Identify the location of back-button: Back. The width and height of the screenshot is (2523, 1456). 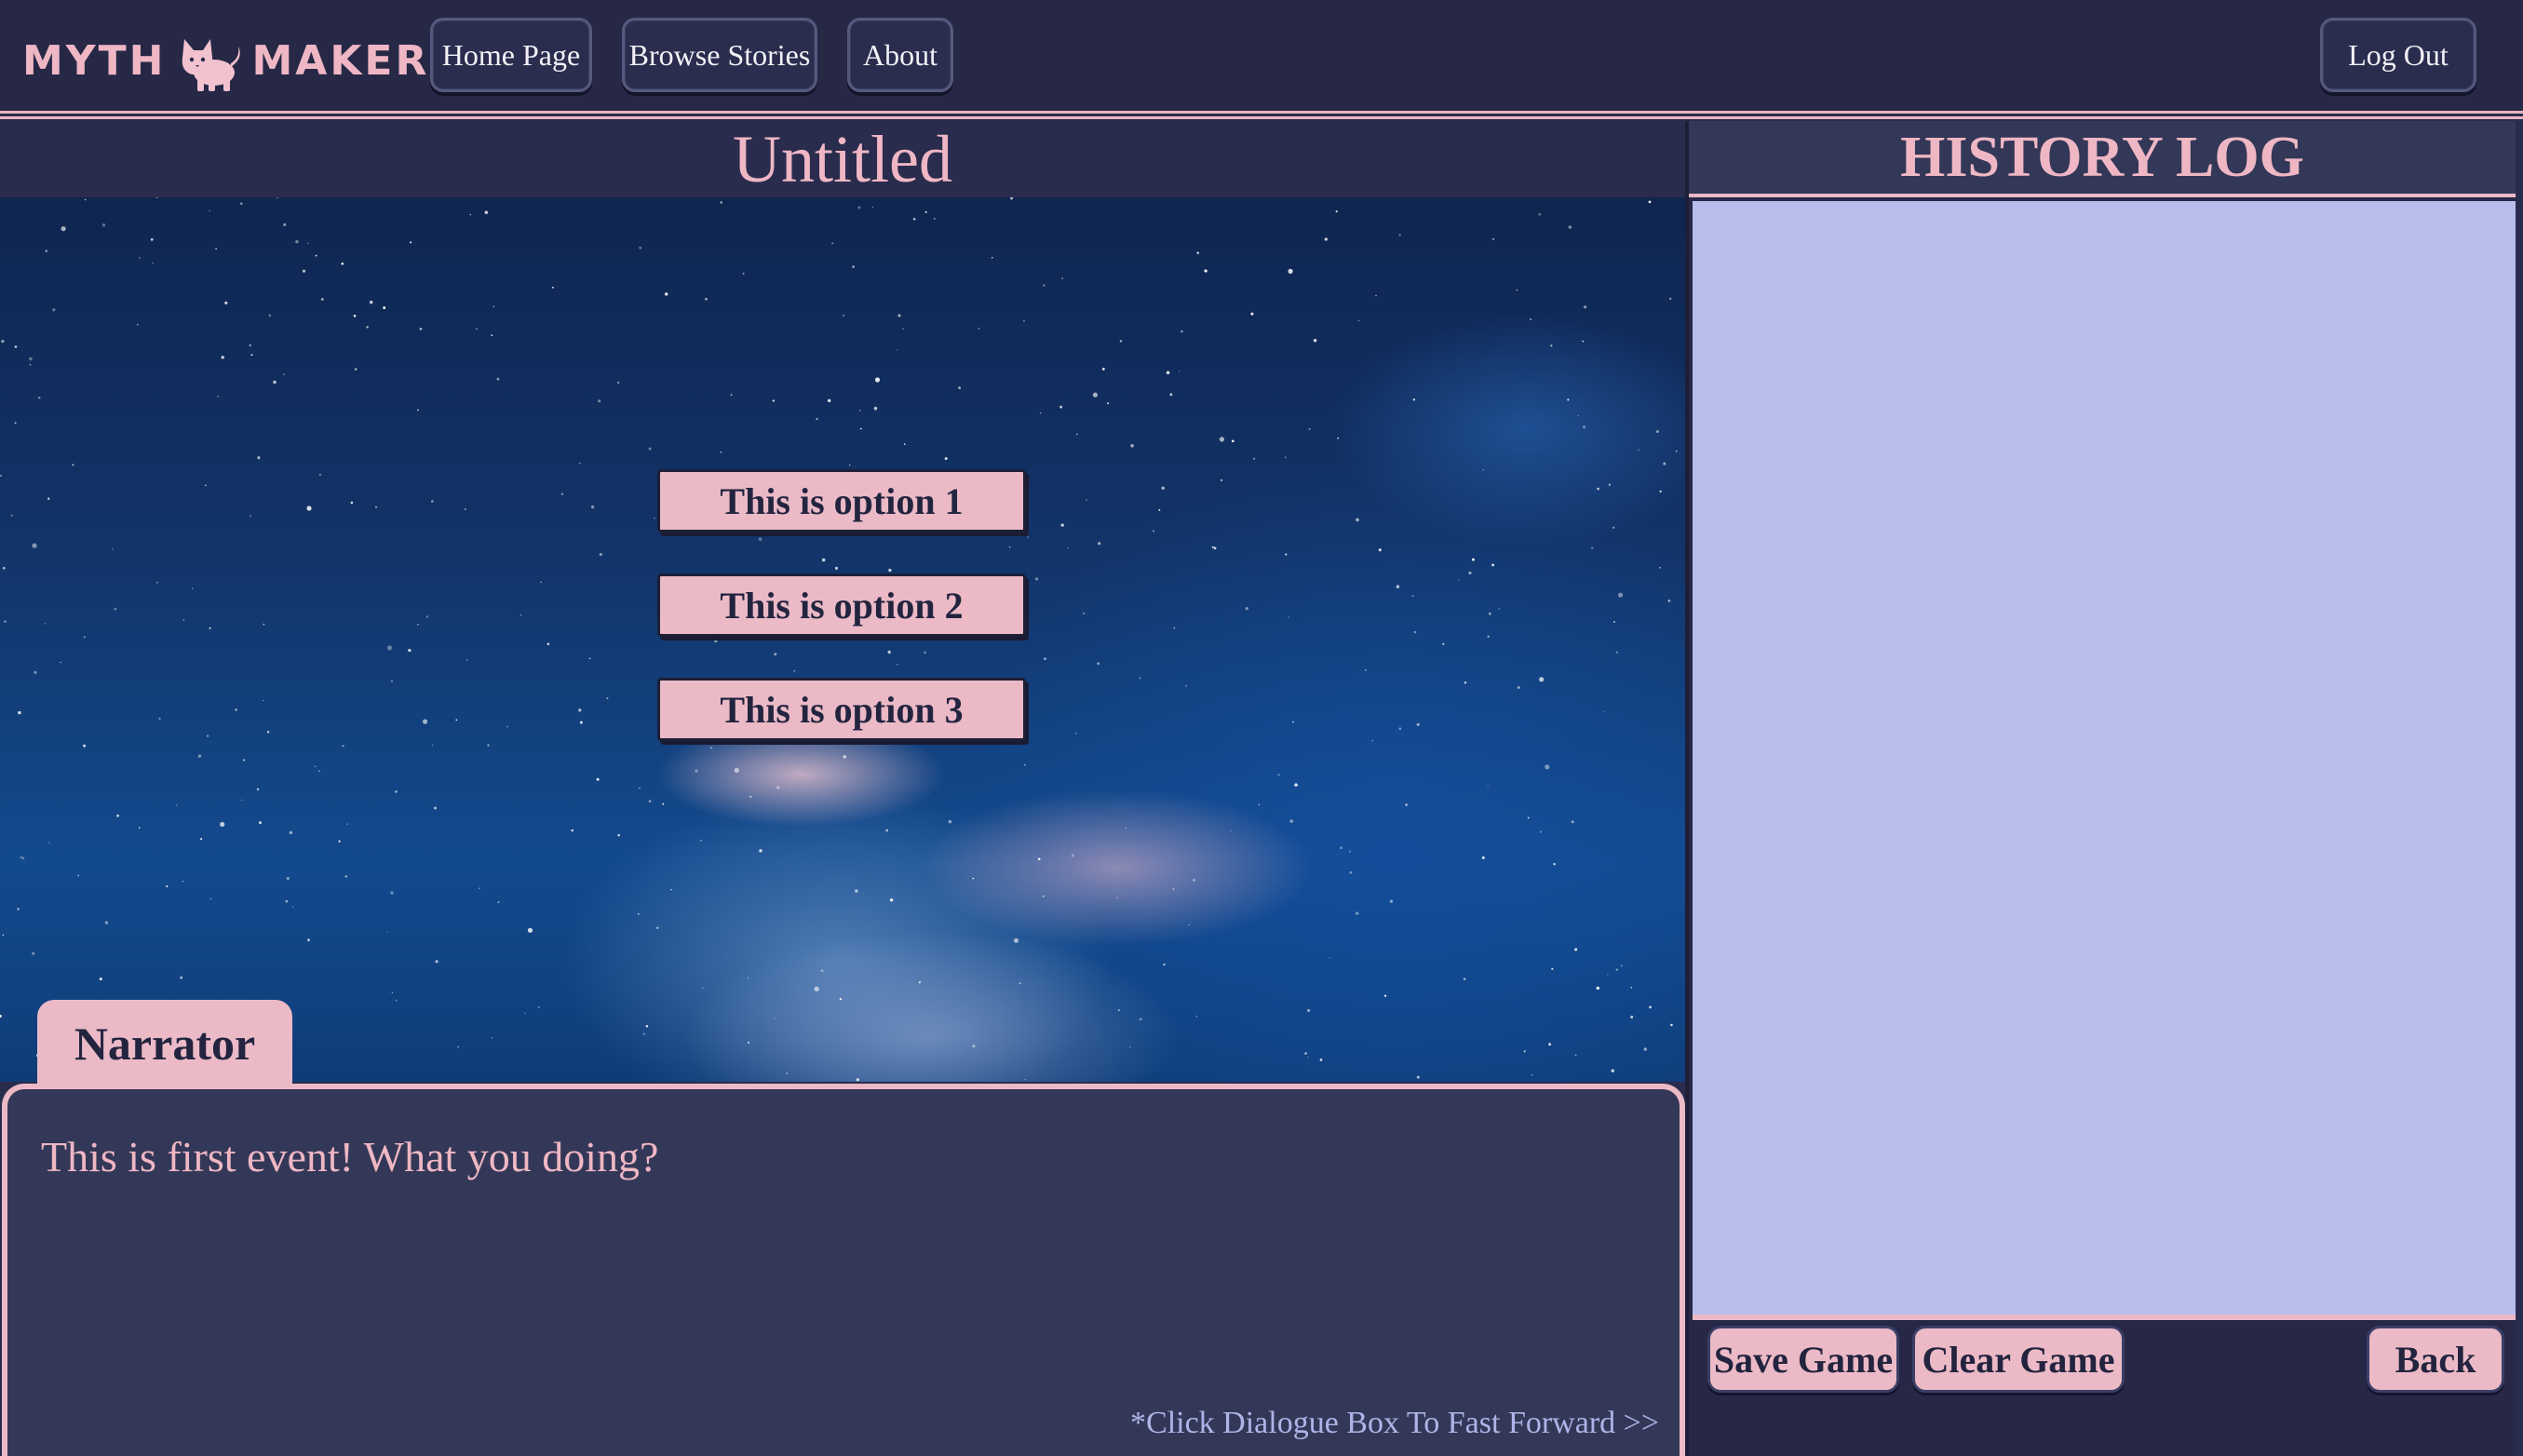
(2435, 1359).